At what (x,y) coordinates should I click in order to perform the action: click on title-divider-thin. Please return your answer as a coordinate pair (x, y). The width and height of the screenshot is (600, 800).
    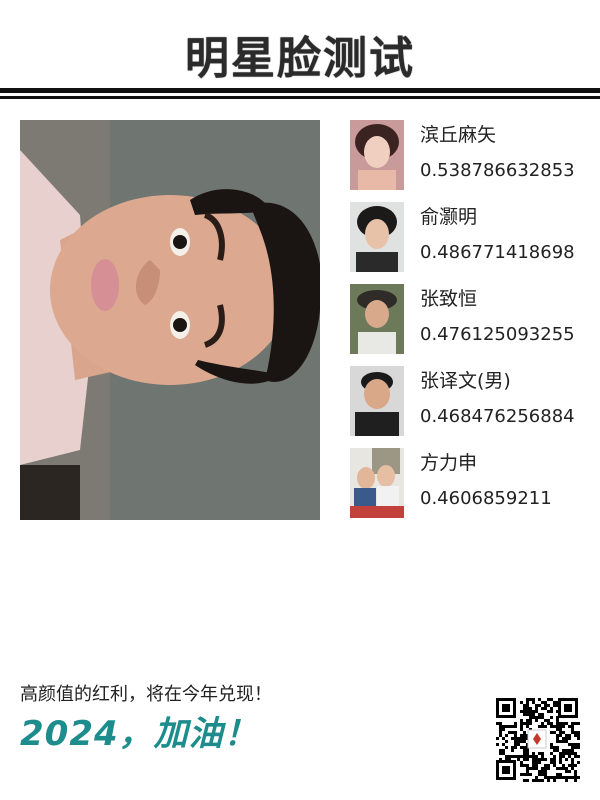
    Looking at the image, I should click on (300, 97).